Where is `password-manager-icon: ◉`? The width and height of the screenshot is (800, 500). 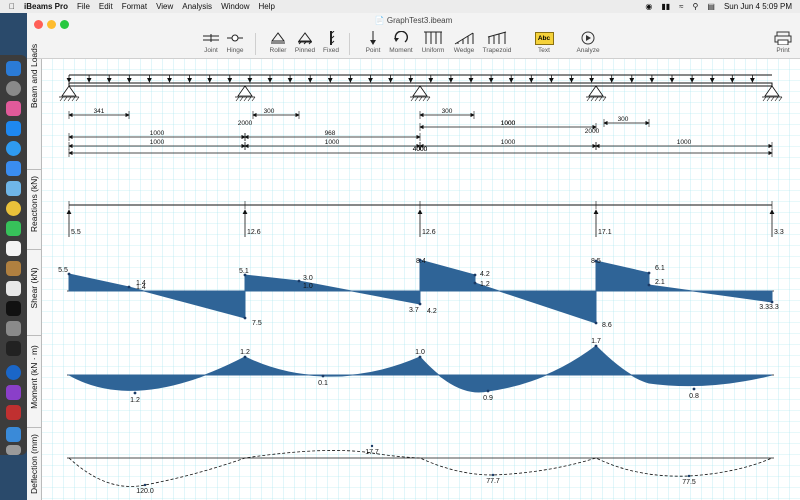 password-manager-icon: ◉ is located at coordinates (648, 6).